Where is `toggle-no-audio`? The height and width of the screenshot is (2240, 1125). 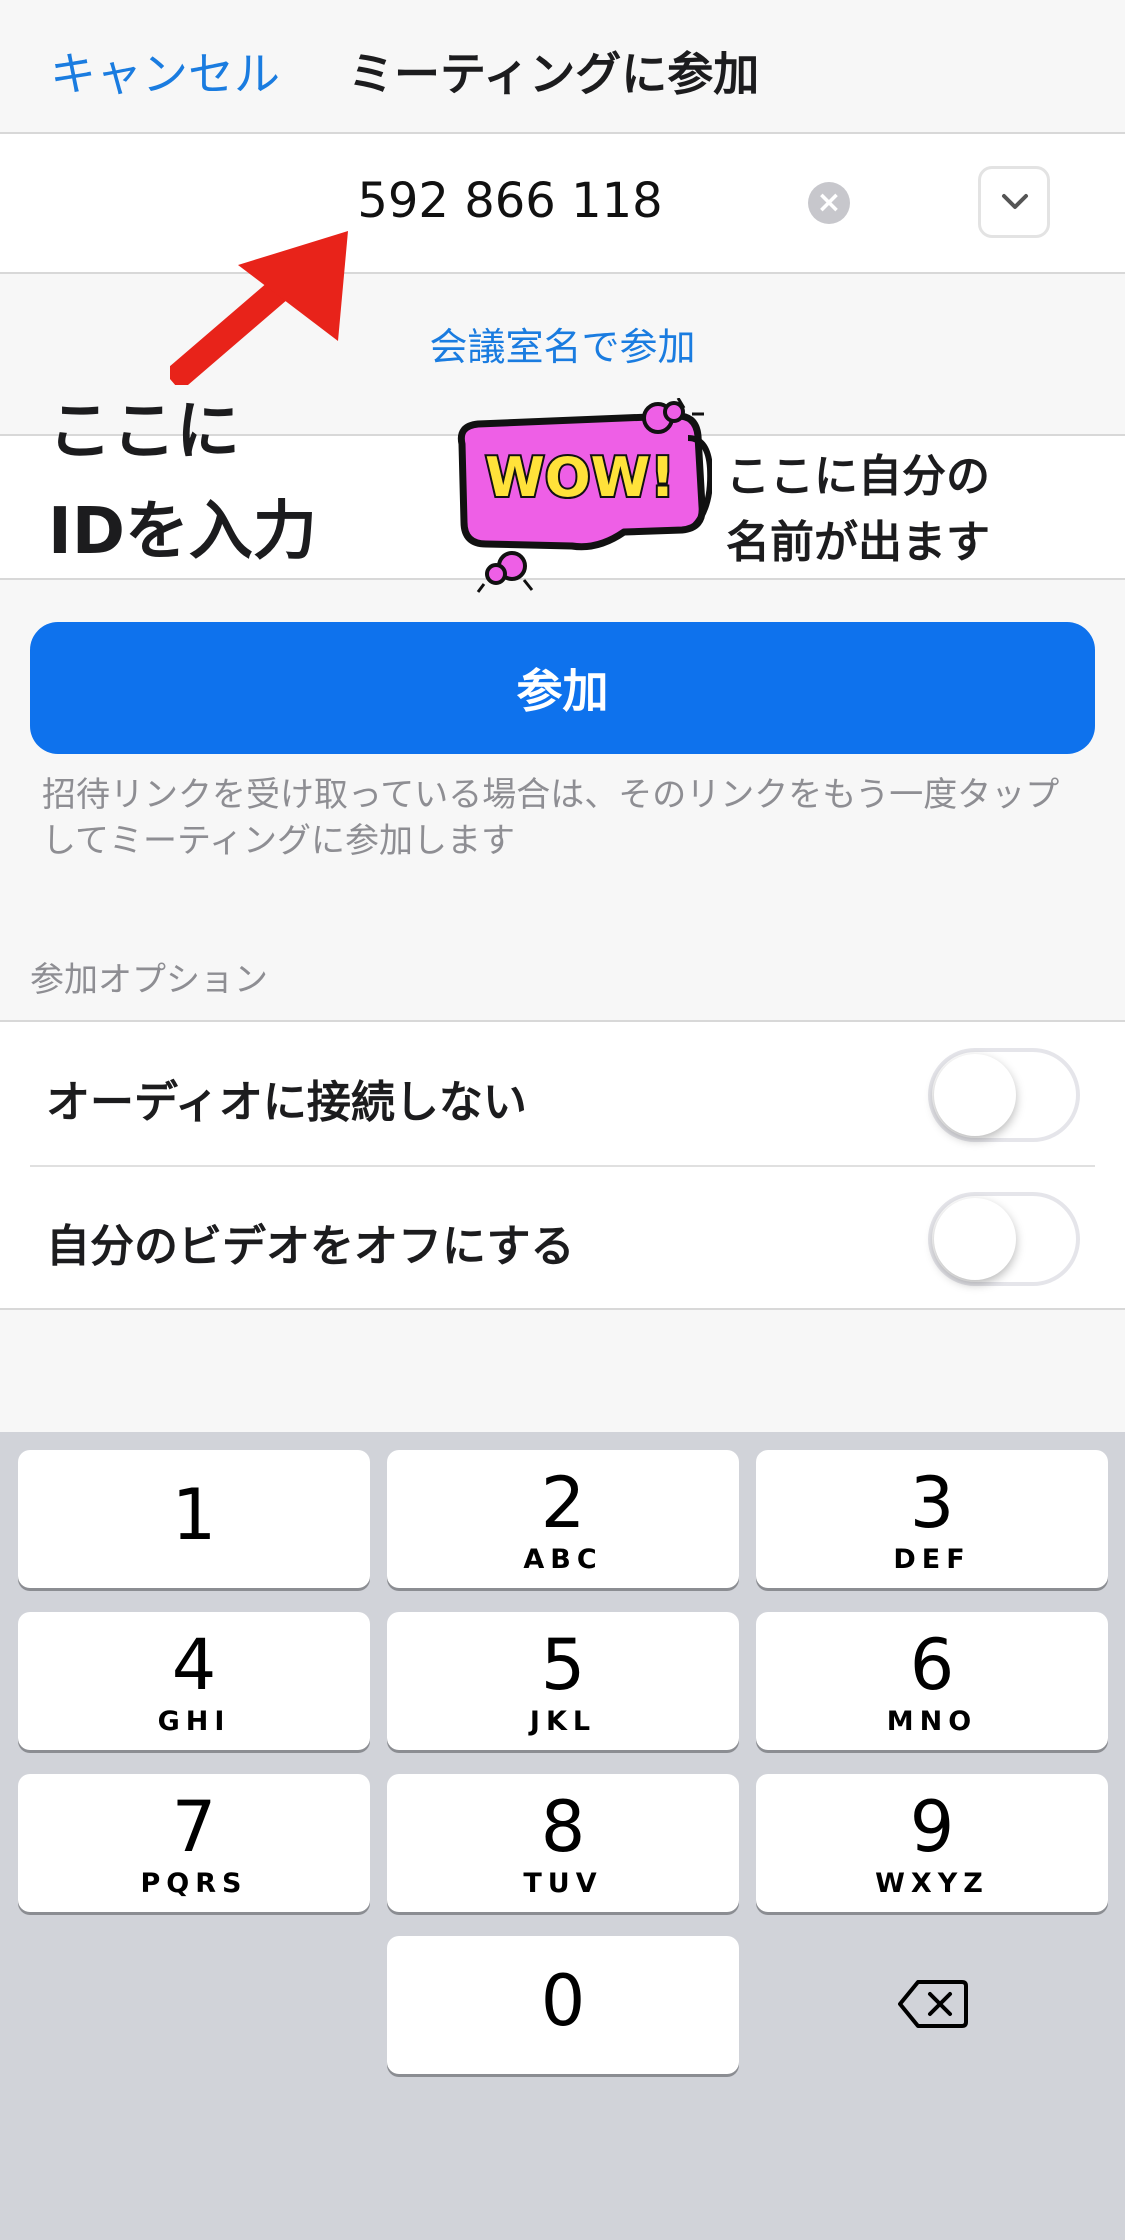
toggle-no-audio is located at coordinates (1004, 1095).